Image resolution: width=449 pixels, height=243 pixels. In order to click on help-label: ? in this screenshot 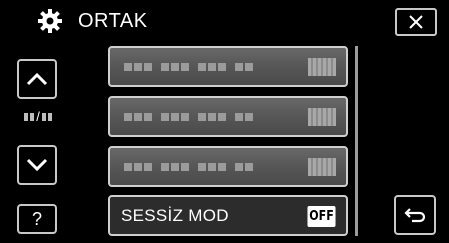, I will do `click(36, 218)`.